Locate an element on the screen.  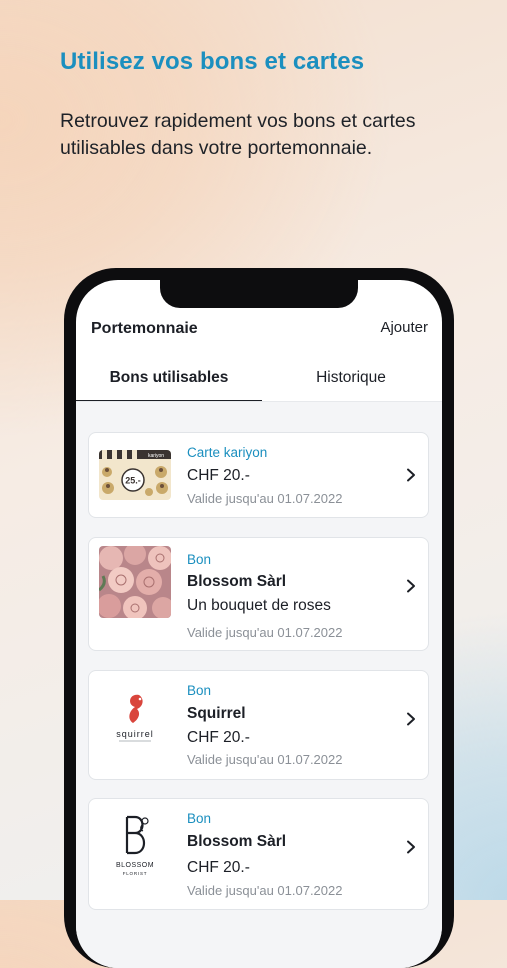
voucher-type: Carte kariyon is located at coordinates (227, 452).